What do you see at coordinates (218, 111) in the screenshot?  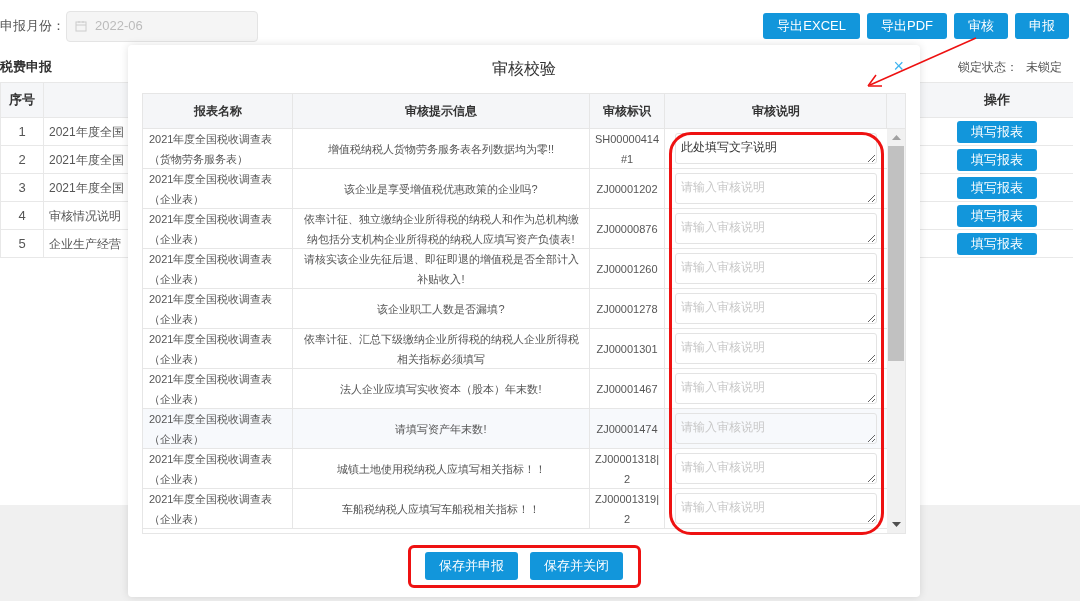 I see `column-header: 报表名称` at bounding box center [218, 111].